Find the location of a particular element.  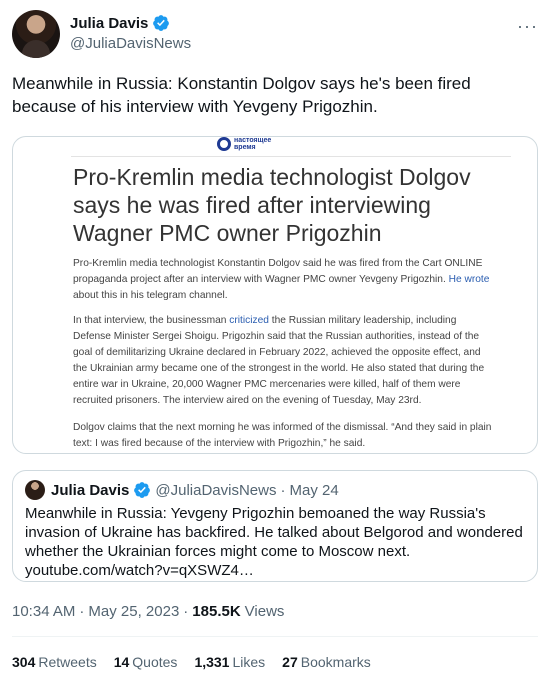

quoted-tweet-meta: Julia Davis @JuliaDavisNews · May 24 is located at coordinates (195, 490).